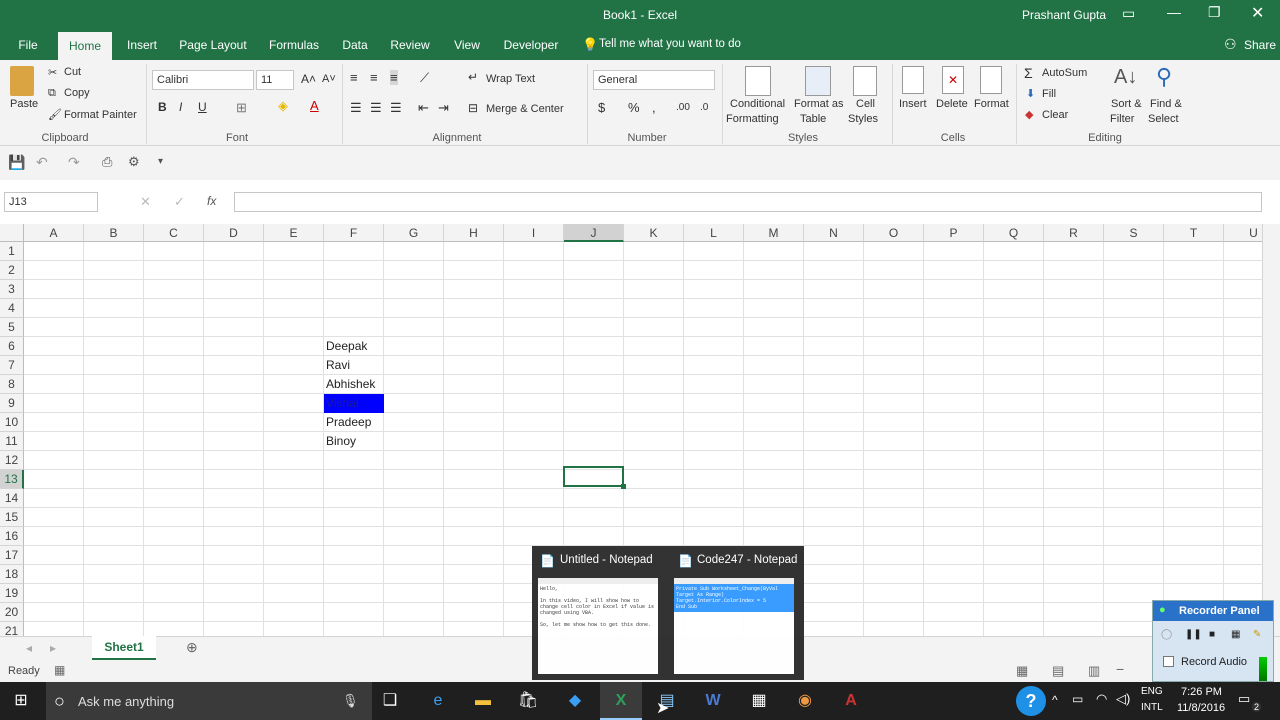 This screenshot has width=1280, height=720. I want to click on row-header-16: 16, so click(12, 536).